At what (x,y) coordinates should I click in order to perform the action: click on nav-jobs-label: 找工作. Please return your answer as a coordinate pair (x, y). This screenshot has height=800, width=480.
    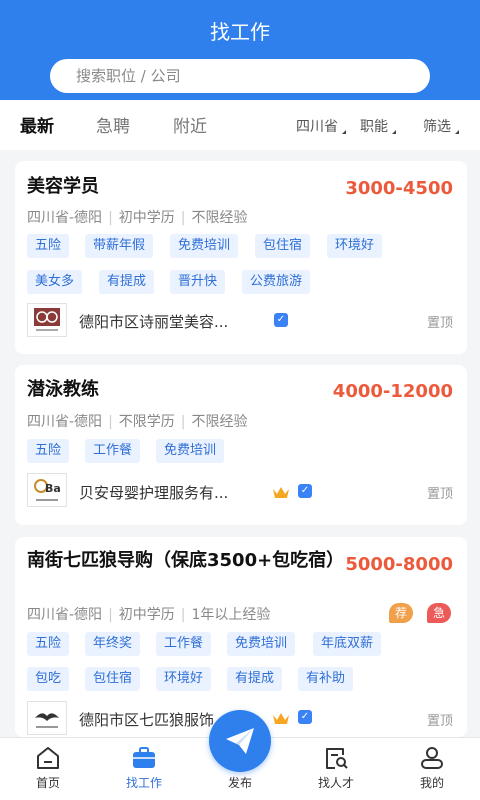
    Looking at the image, I should click on (143, 783).